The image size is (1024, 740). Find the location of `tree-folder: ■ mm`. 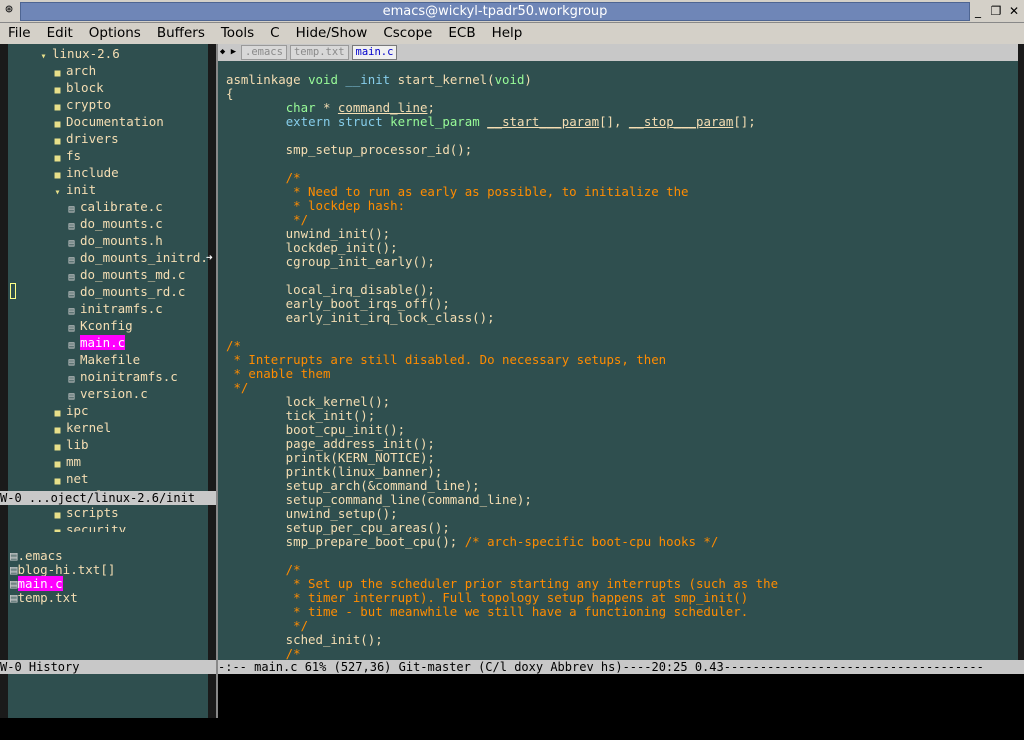

tree-folder: ■ mm is located at coordinates (66, 461).